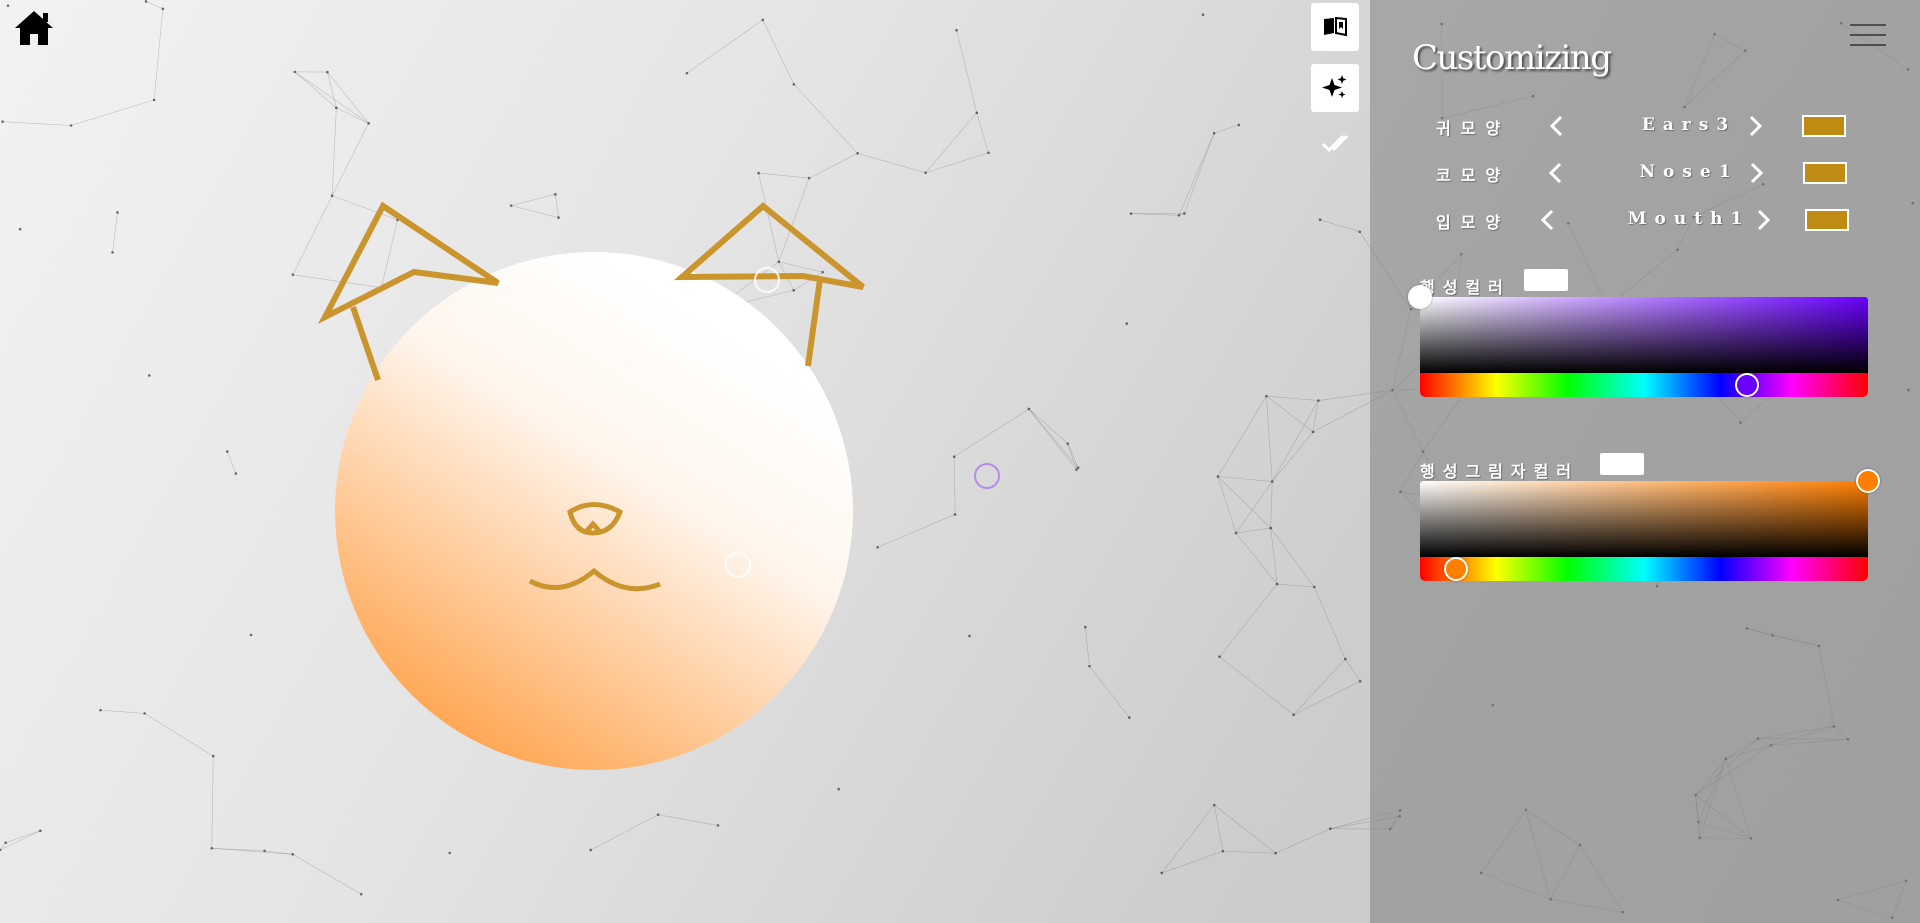 Image resolution: width=1920 pixels, height=923 pixels. I want to click on planet-color-saturation-handle, so click(1420, 297).